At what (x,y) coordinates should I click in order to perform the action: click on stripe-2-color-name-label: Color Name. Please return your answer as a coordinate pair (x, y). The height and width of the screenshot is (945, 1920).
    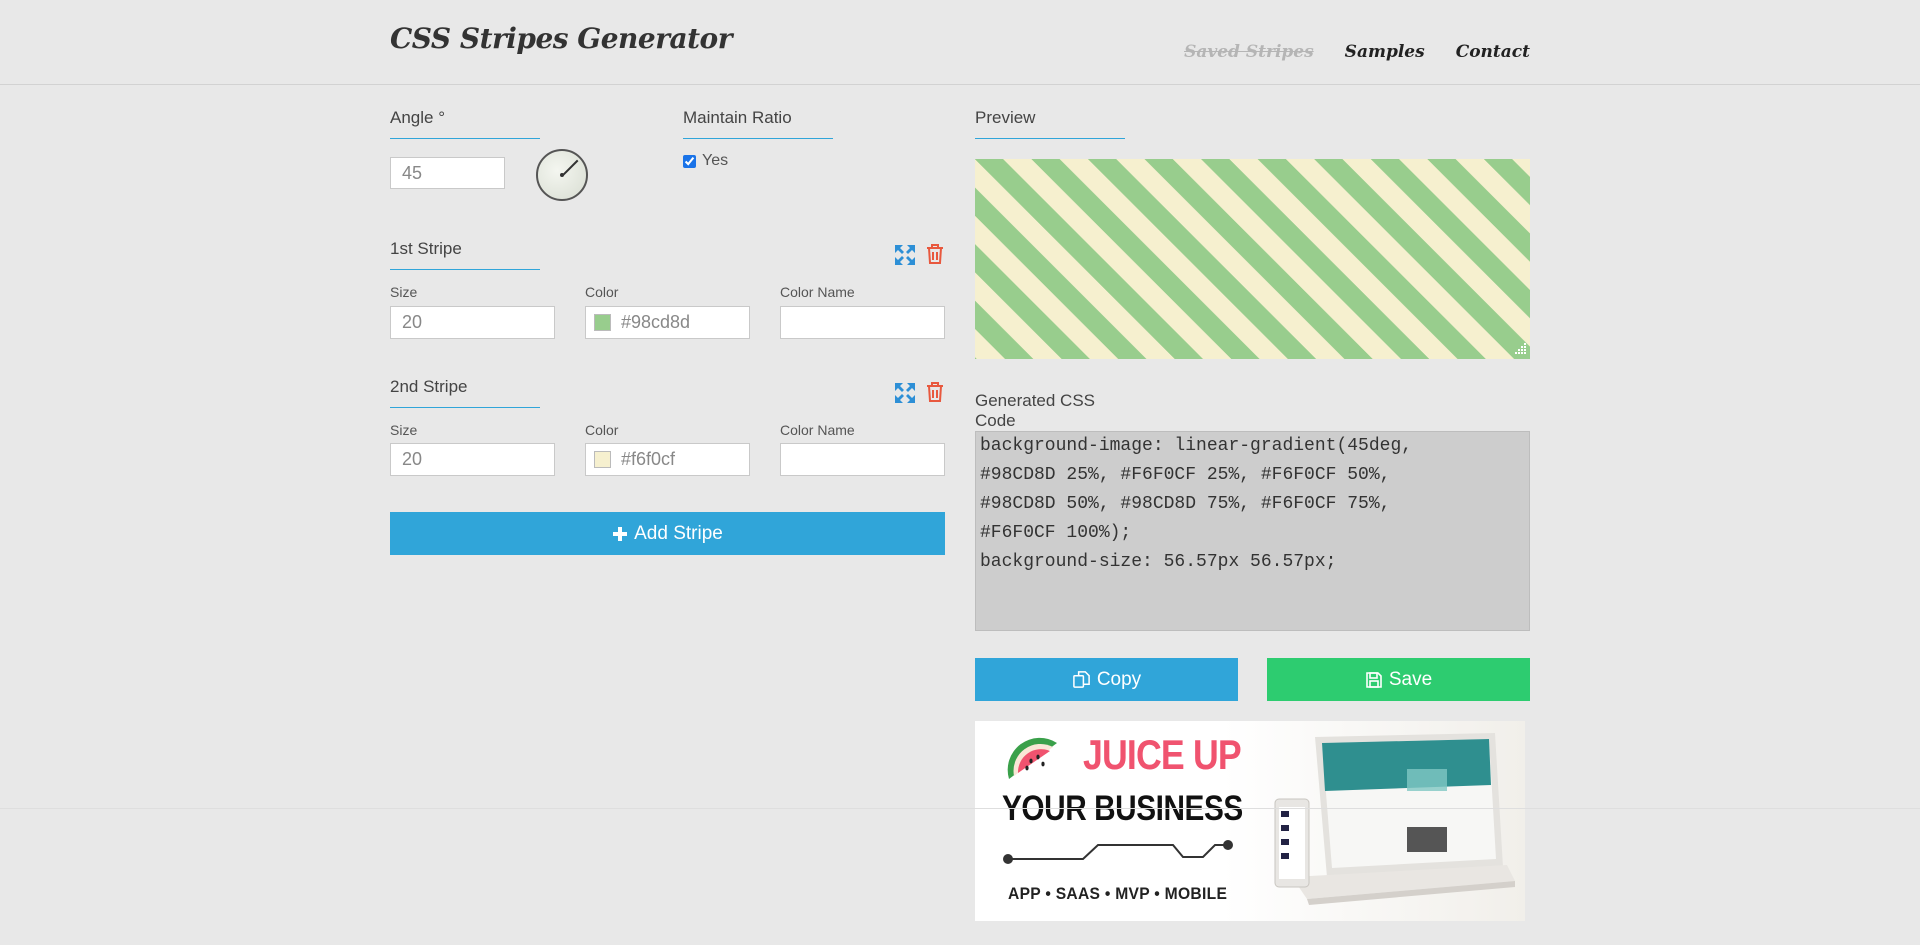
    Looking at the image, I should click on (817, 430).